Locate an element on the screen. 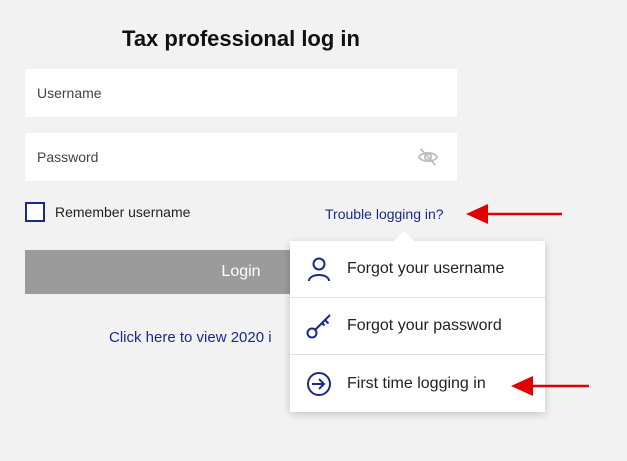 The image size is (627, 461). menu-item-forgot-username: Forgot your username is located at coordinates (417, 269).